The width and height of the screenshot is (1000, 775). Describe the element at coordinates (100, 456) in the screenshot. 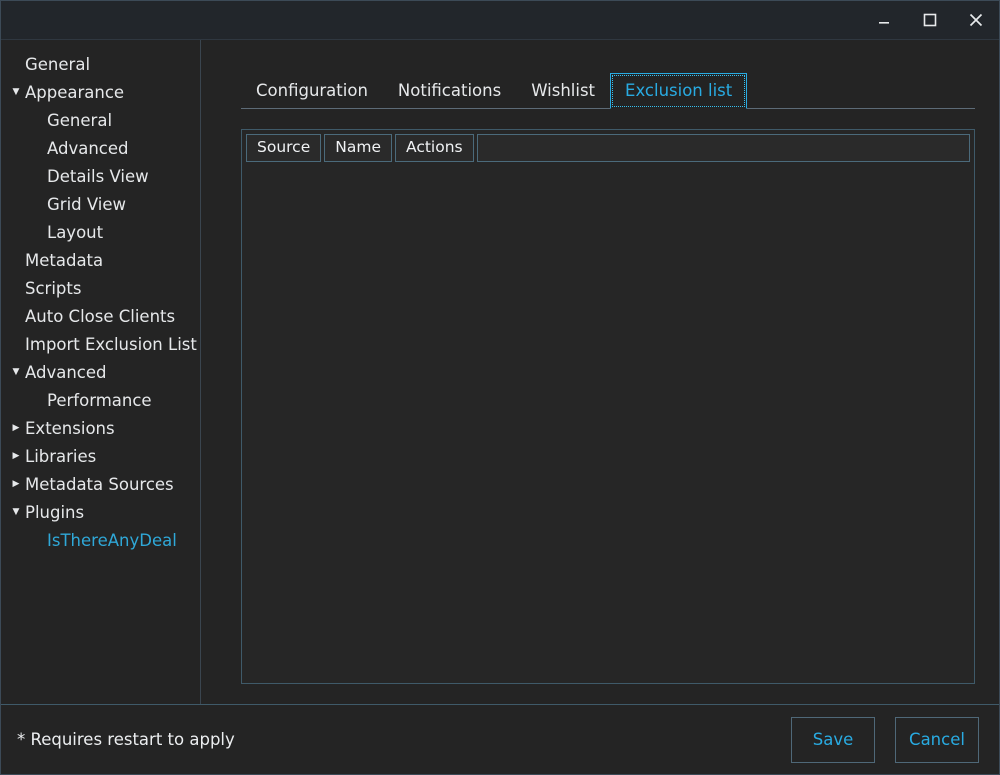

I see `sidebar-item-libraries: ▶ Libraries` at that location.